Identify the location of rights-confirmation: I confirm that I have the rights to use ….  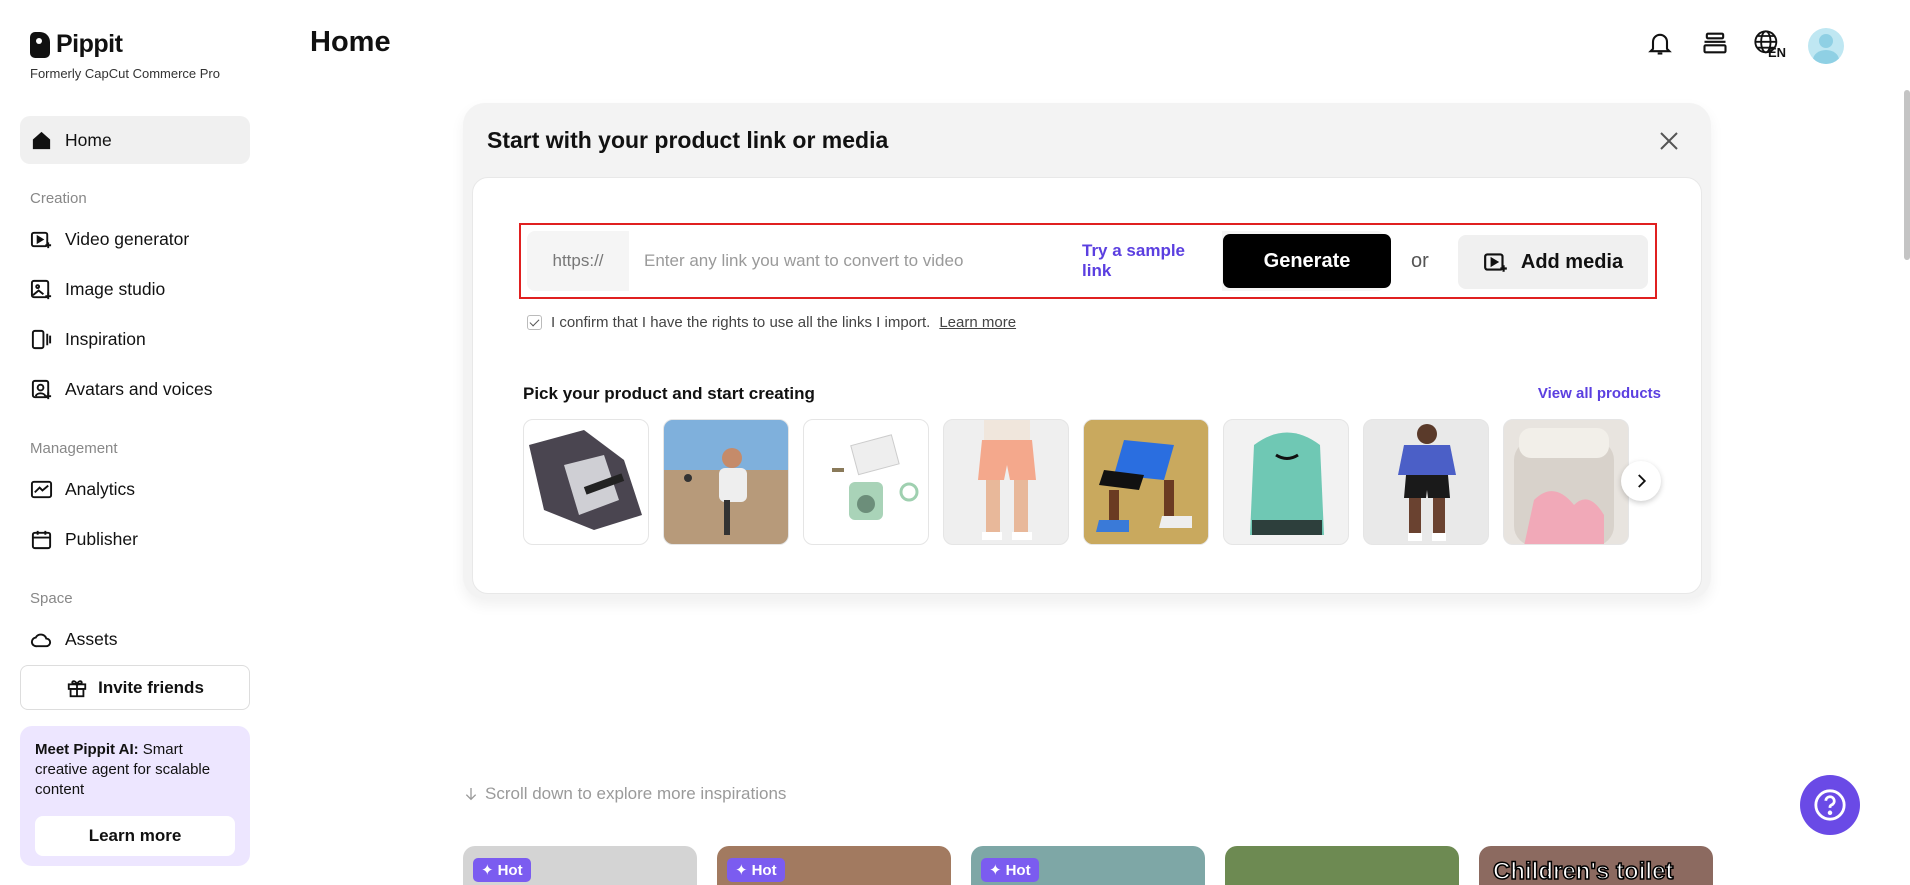
(771, 322).